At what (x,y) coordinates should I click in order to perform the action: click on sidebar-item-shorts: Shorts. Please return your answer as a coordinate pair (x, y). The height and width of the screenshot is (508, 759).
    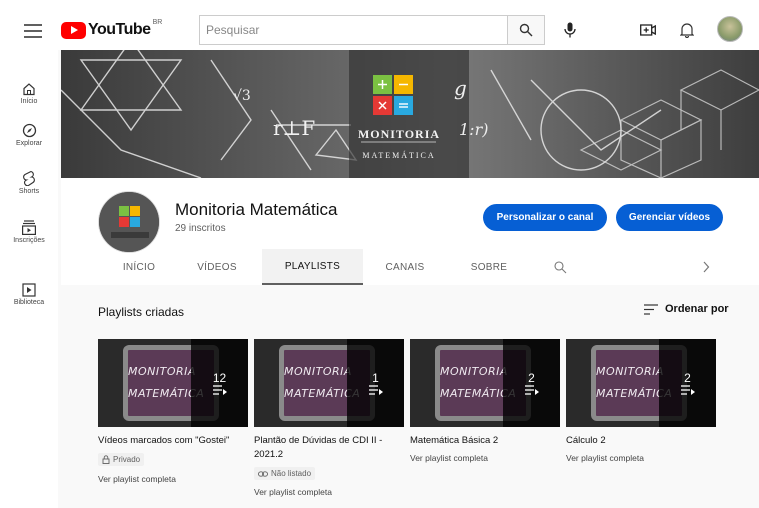
    Looking at the image, I should click on (29, 182).